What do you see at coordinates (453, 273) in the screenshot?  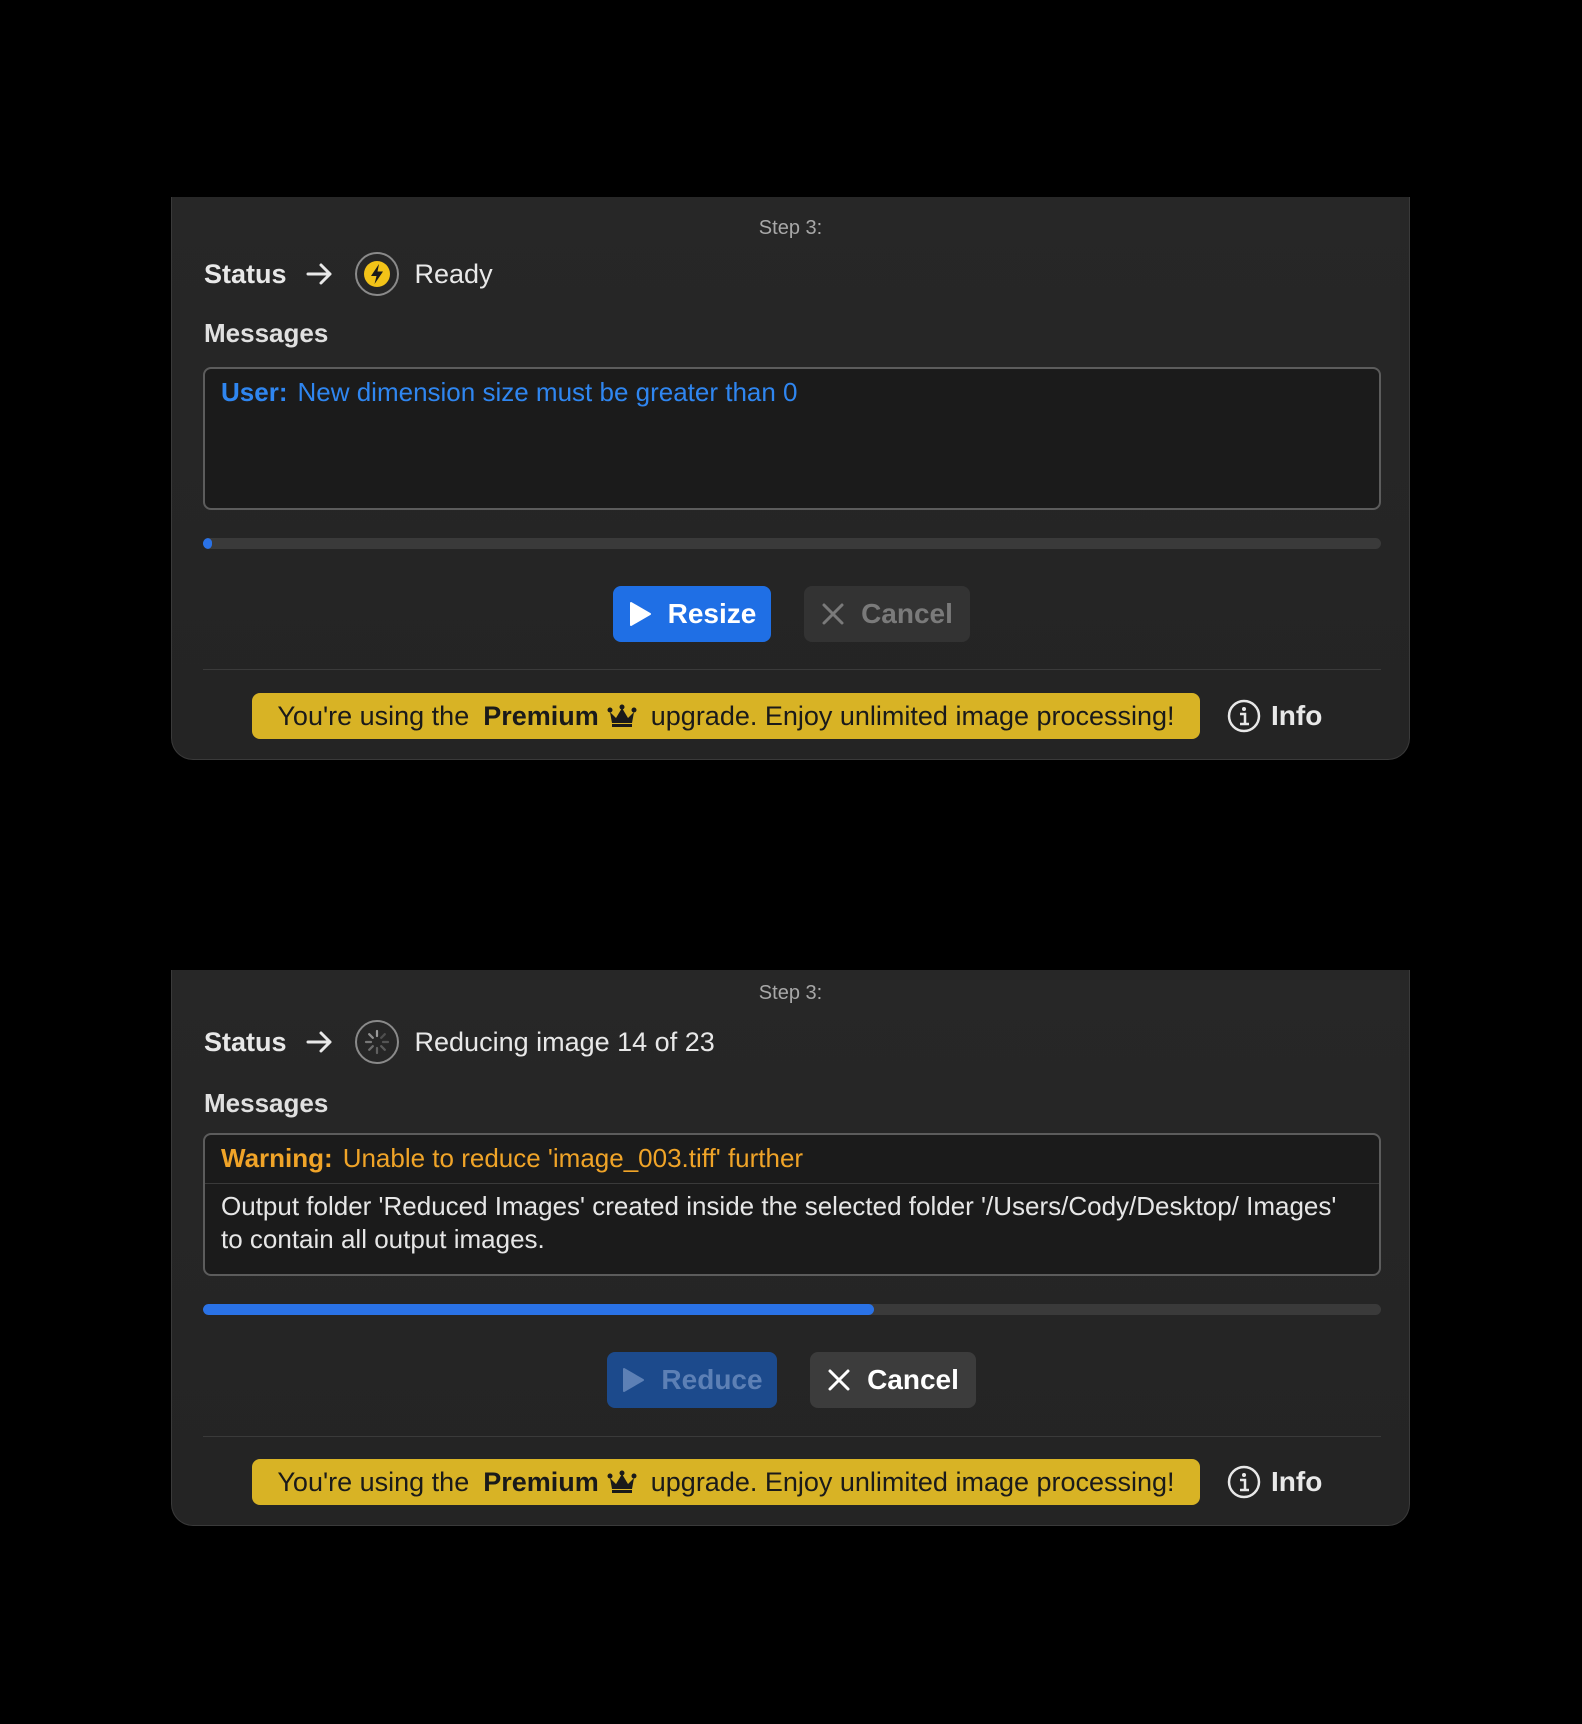 I see `status-text: Ready` at bounding box center [453, 273].